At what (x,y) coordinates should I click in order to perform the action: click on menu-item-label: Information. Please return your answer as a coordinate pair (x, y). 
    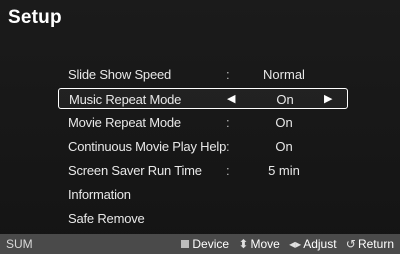
    Looking at the image, I should click on (99, 194).